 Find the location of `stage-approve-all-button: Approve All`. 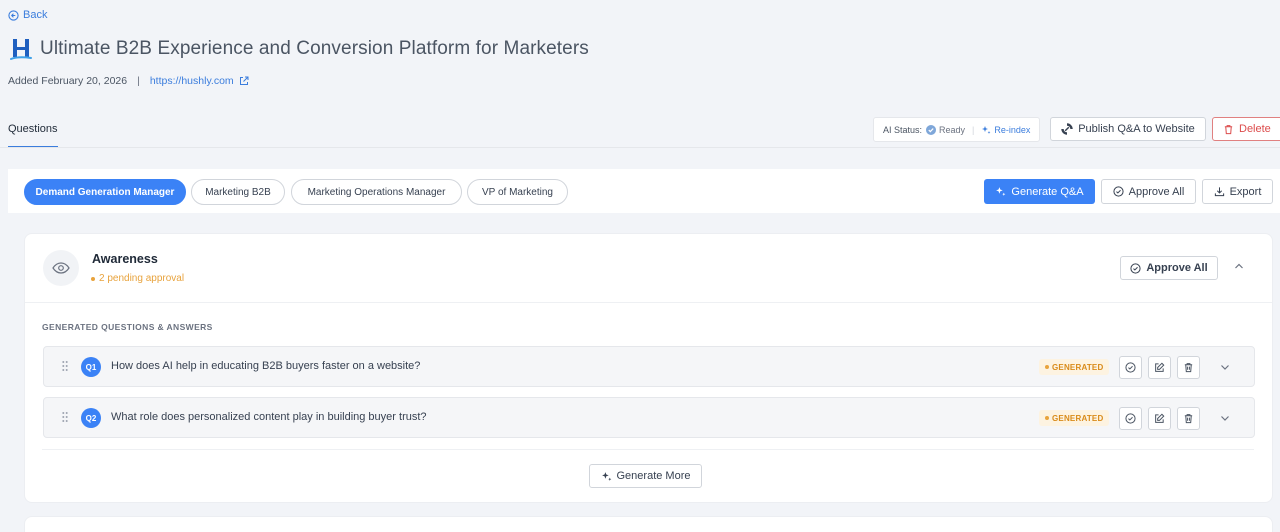

stage-approve-all-button: Approve All is located at coordinates (1169, 268).